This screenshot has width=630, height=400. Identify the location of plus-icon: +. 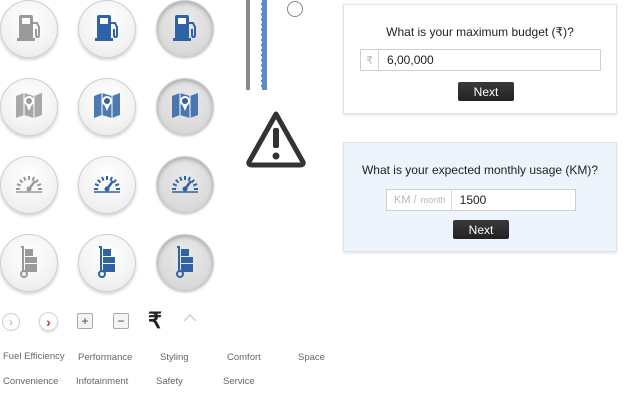
(85, 321).